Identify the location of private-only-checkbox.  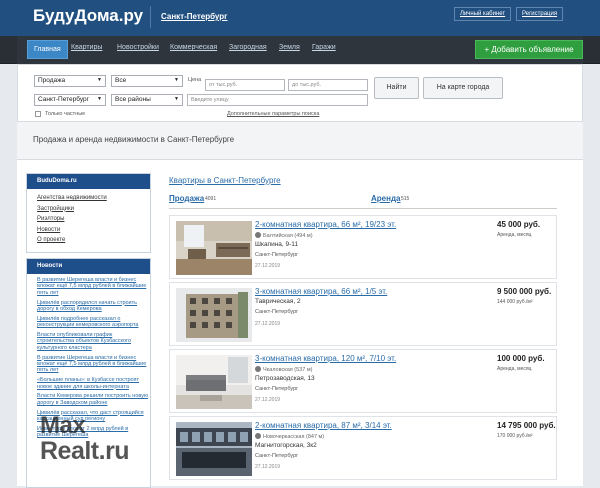
(38, 114).